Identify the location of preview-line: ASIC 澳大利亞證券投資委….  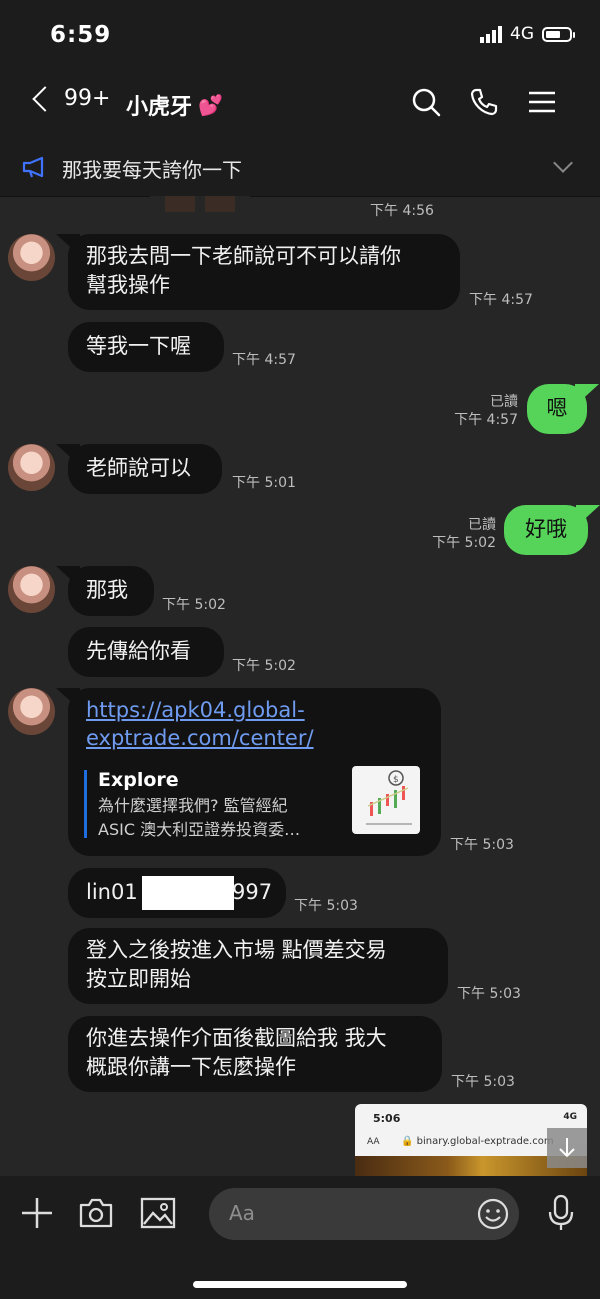
(199, 829).